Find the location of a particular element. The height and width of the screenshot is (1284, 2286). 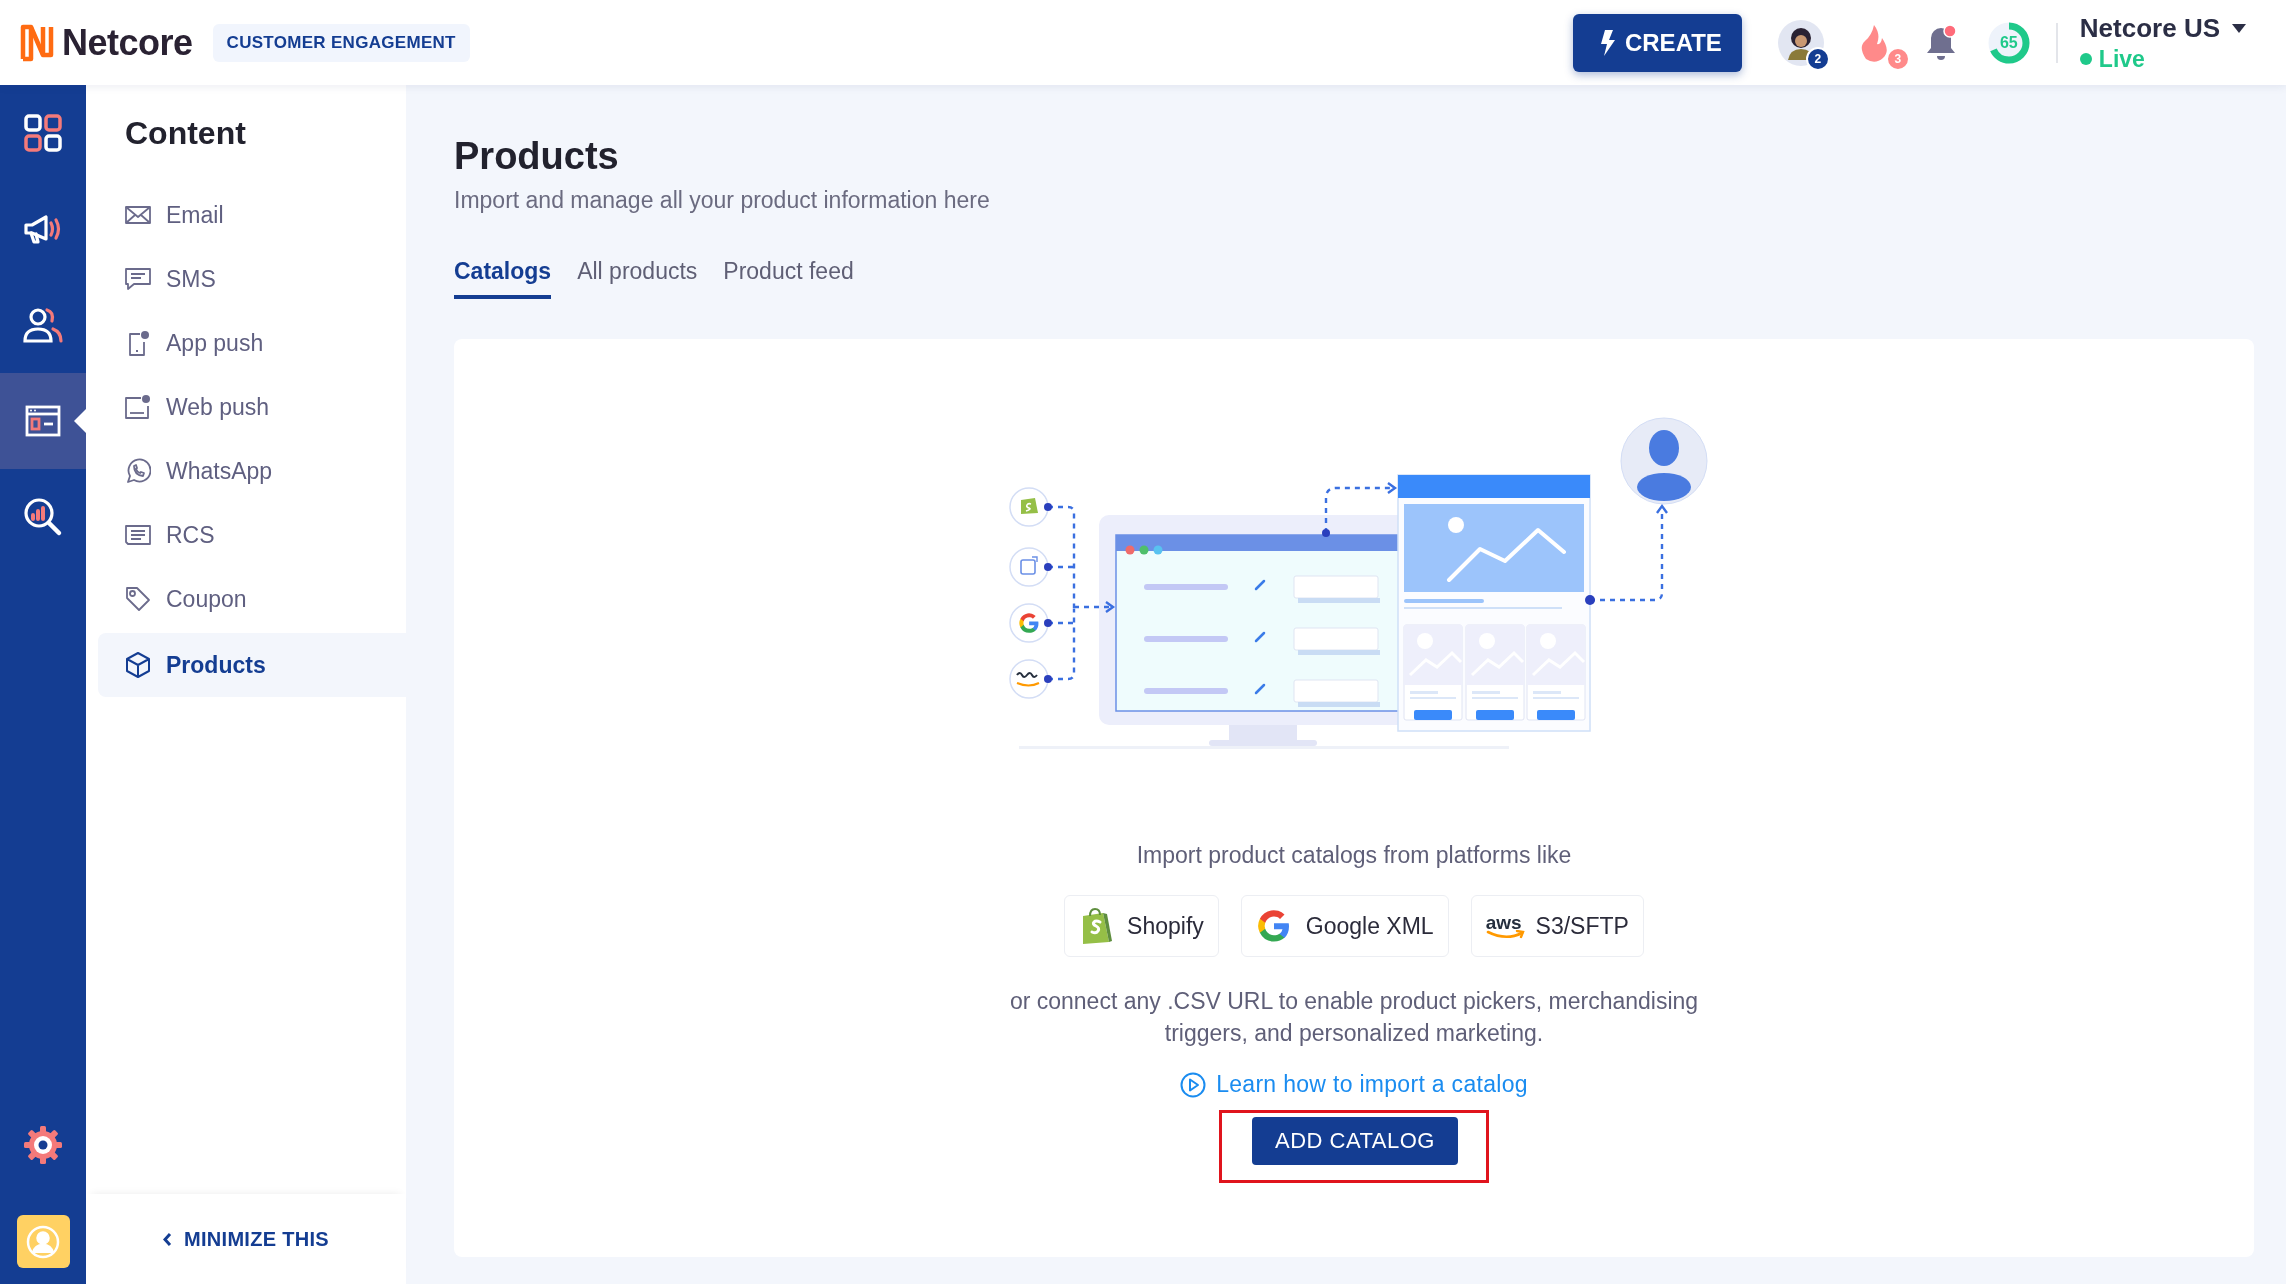

product-badge: CUSTOMER ENGAGEMENT is located at coordinates (341, 42).